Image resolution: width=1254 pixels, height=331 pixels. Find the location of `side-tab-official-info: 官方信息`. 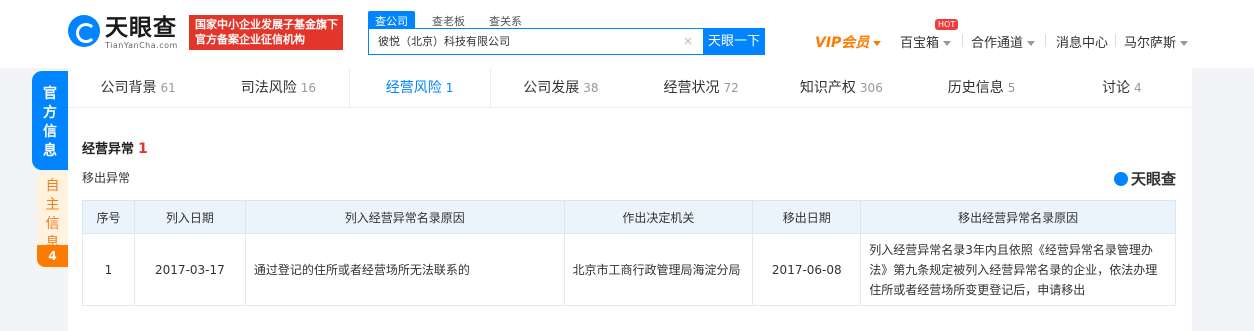

side-tab-official-info: 官方信息 is located at coordinates (50, 120).